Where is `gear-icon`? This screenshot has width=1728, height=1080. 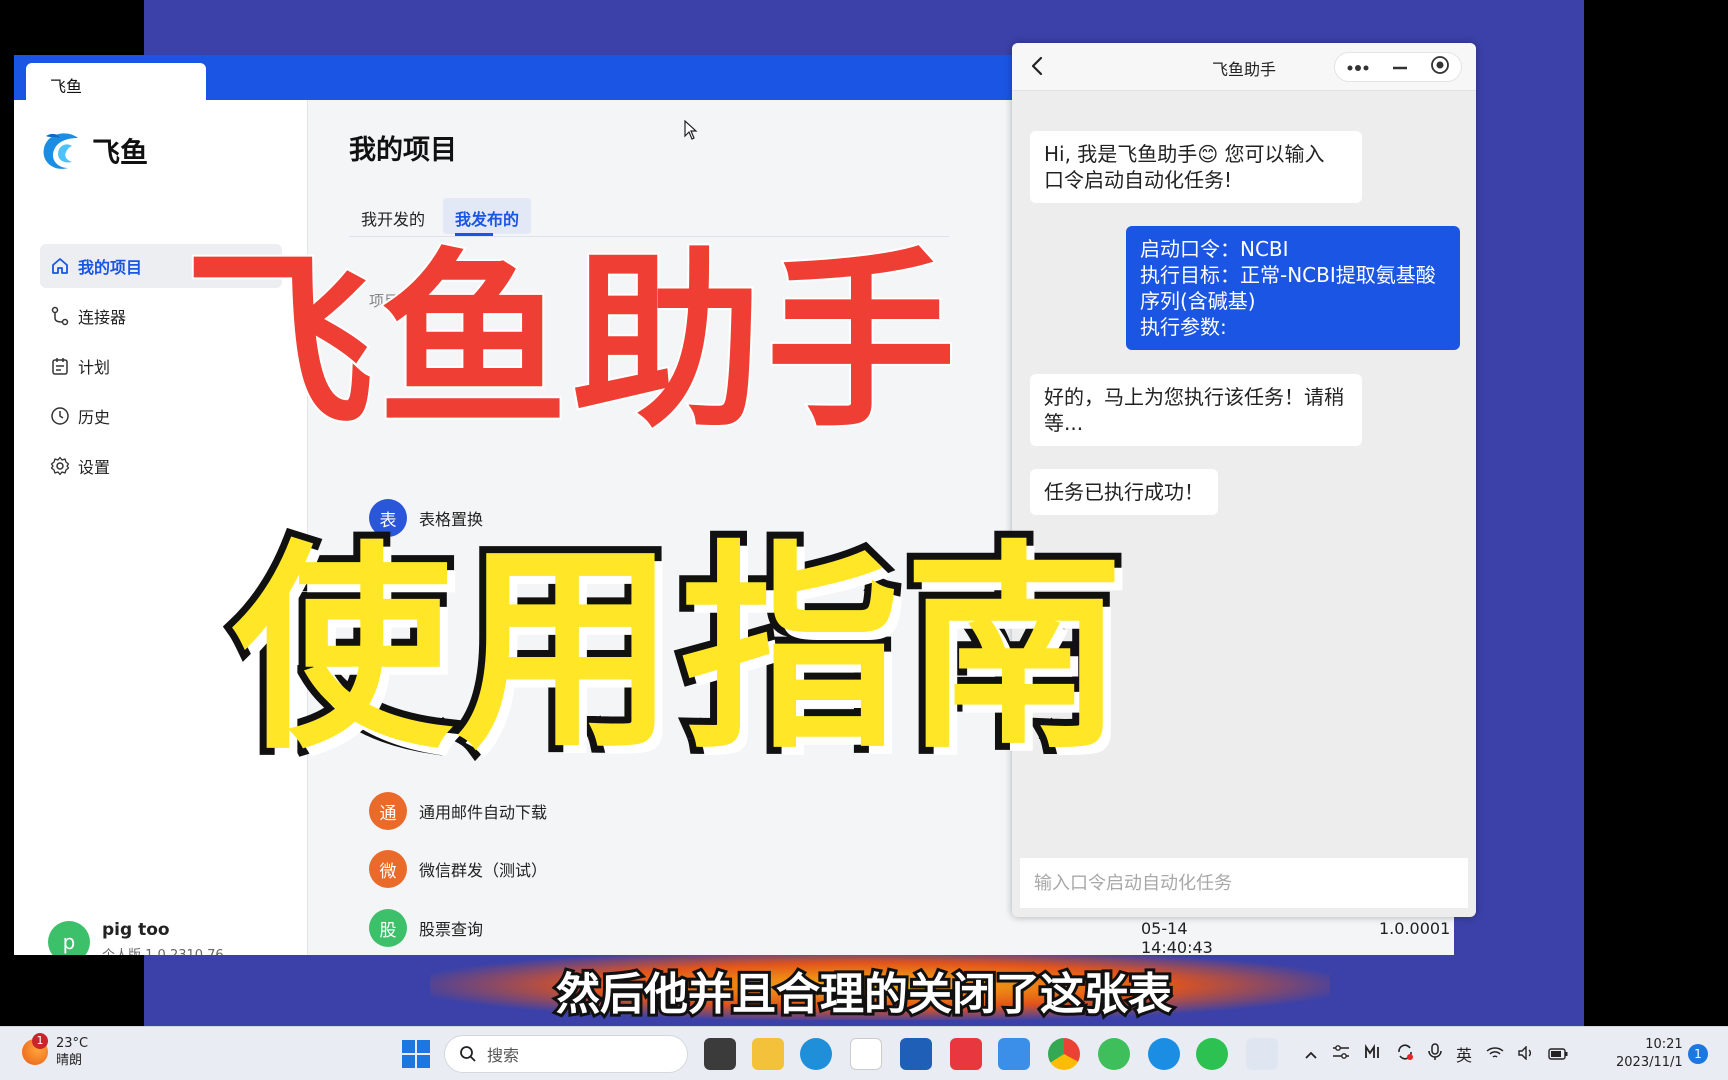 gear-icon is located at coordinates (60, 466).